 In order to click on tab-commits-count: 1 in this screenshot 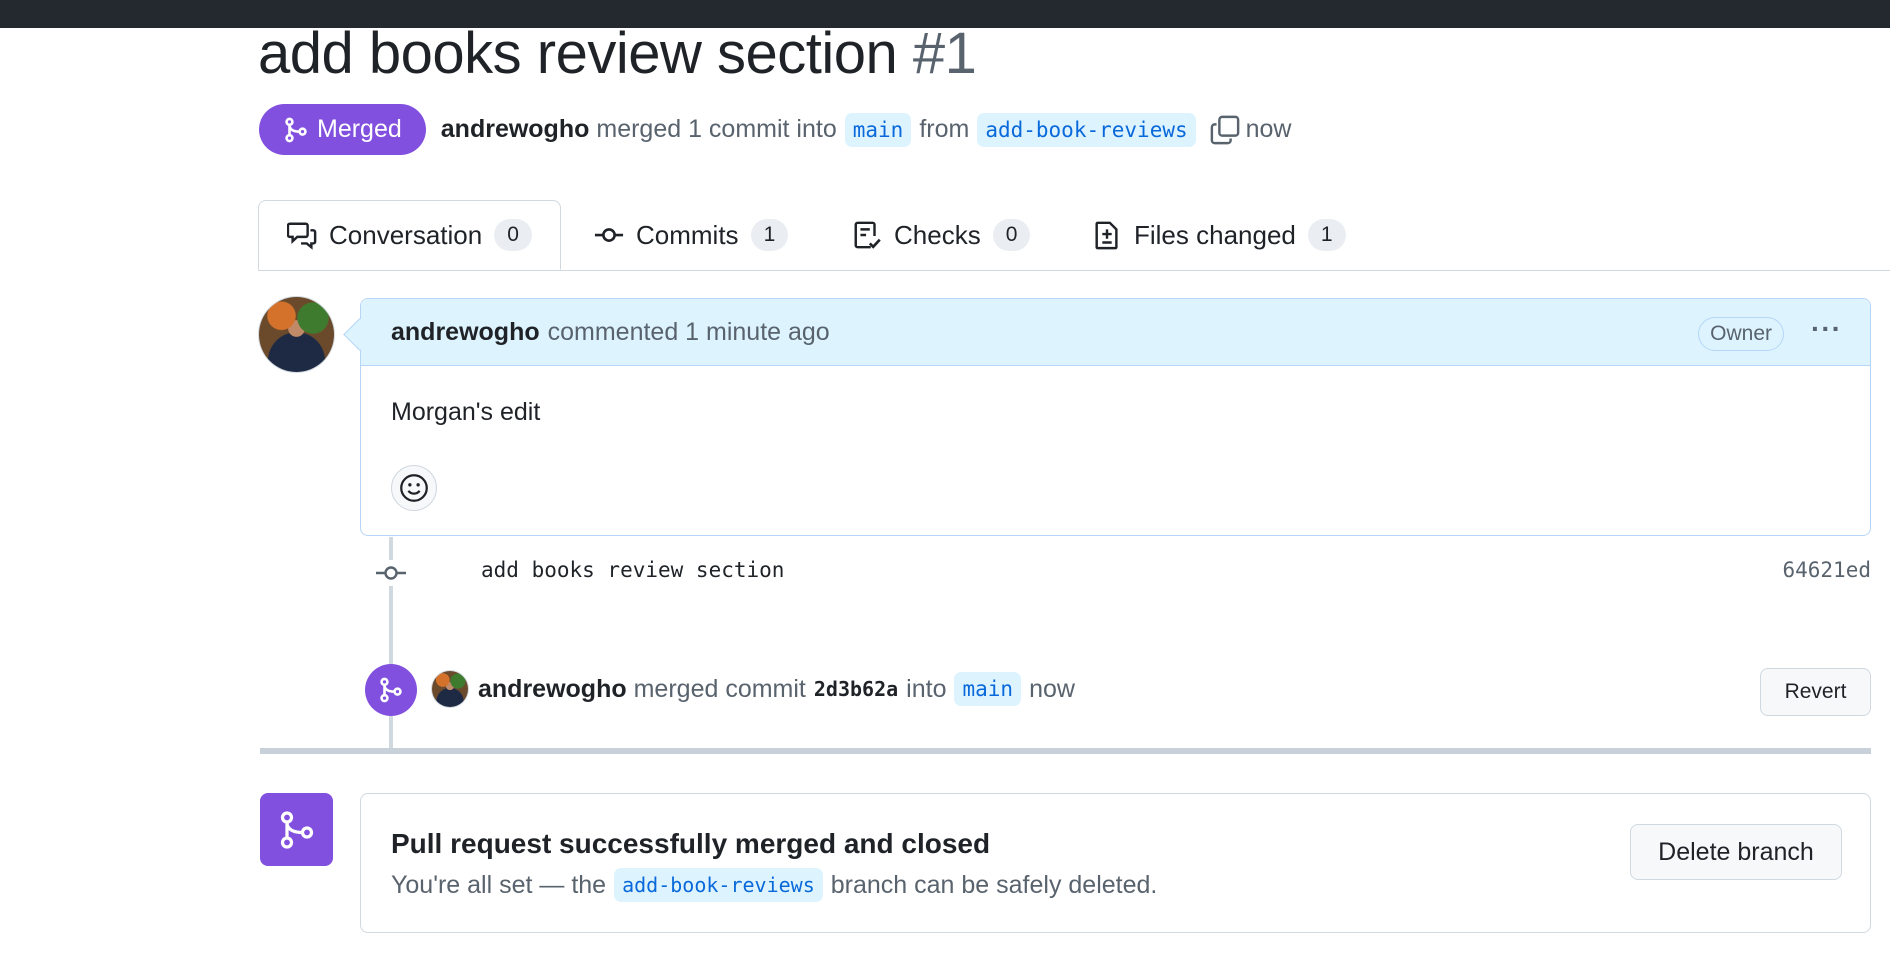, I will do `click(769, 235)`.